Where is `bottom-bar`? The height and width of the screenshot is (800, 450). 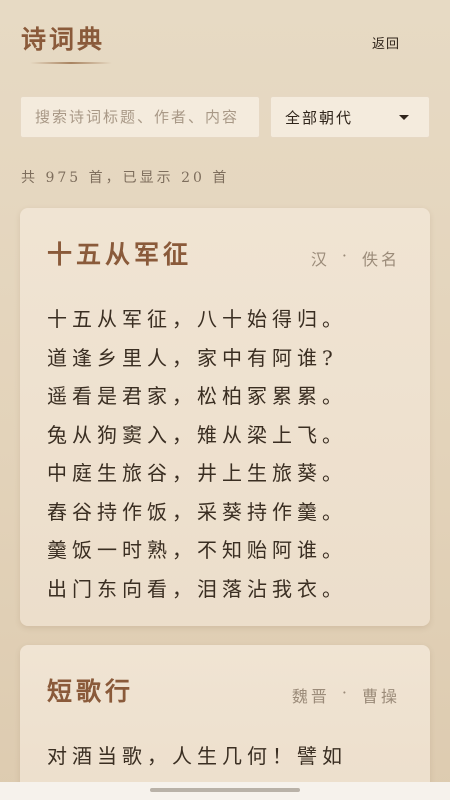
bottom-bar is located at coordinates (225, 791).